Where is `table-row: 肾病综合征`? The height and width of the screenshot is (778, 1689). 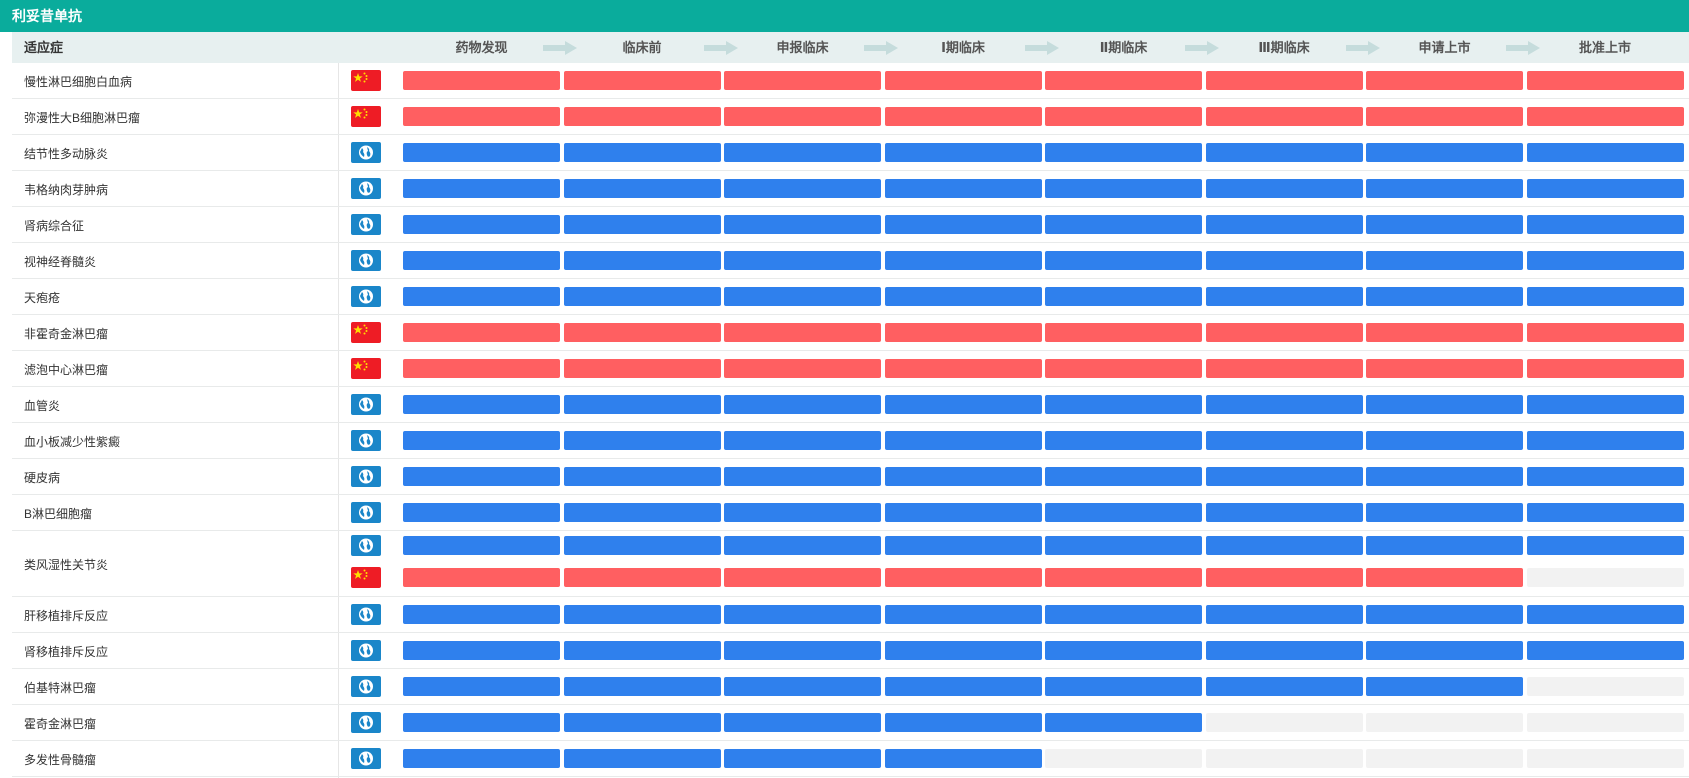 table-row: 肾病综合征 is located at coordinates (850, 225).